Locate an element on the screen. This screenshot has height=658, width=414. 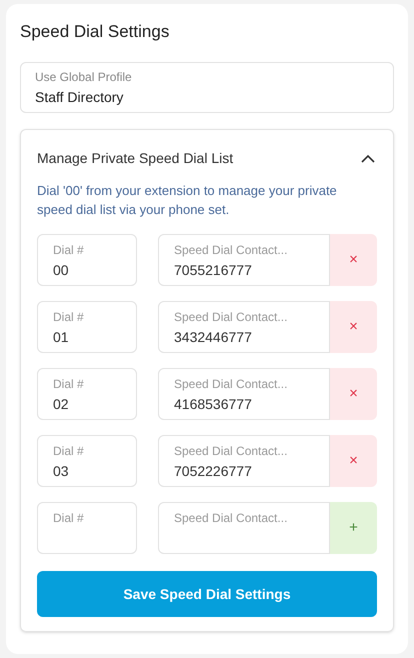
page-title: Speed Dial Settings is located at coordinates (95, 32).